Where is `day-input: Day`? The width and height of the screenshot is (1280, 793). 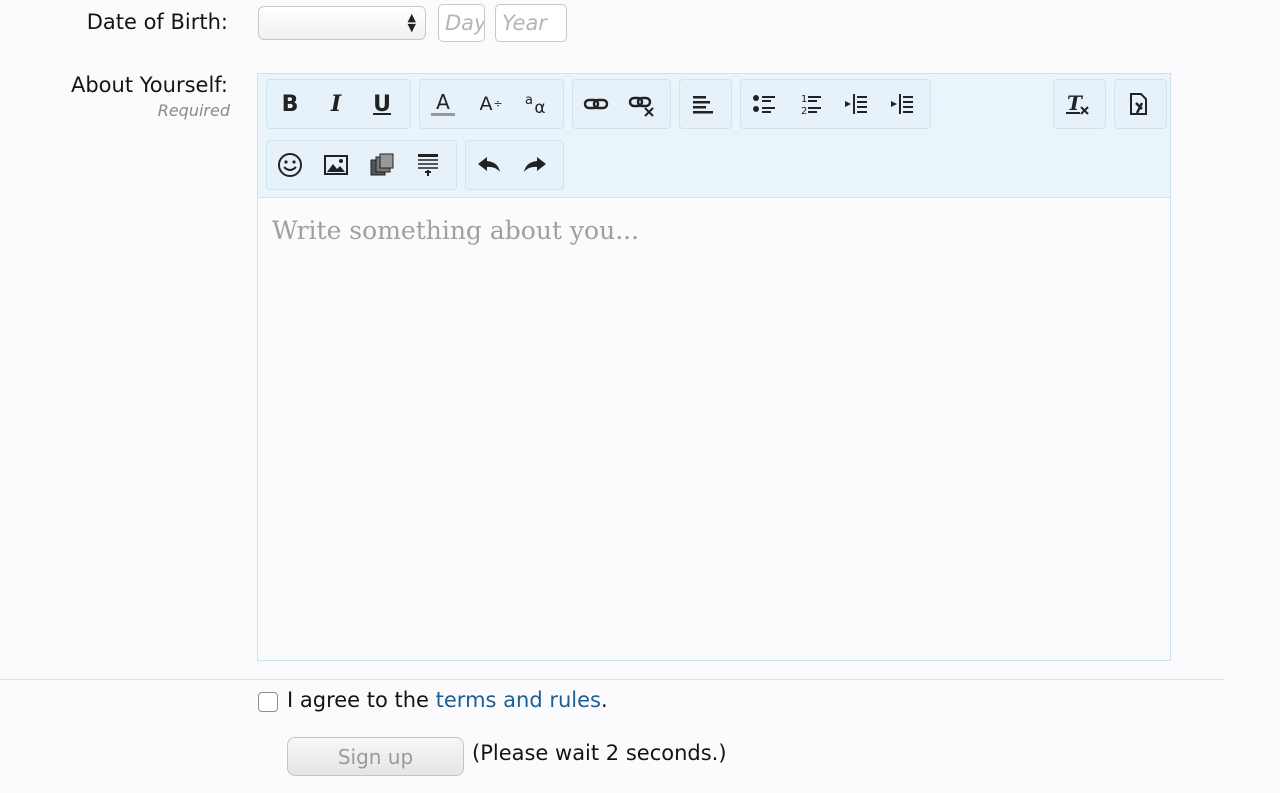
day-input: Day is located at coordinates (461, 23).